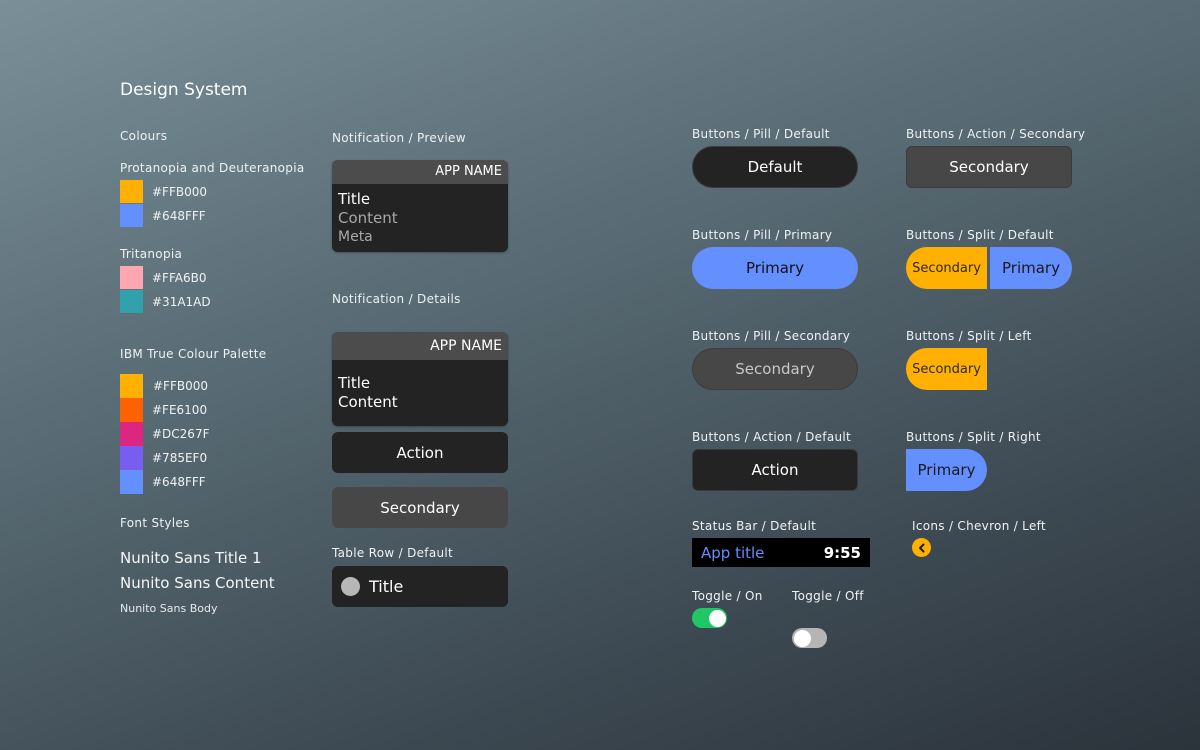  I want to click on font-styles-heading: Font Styles, so click(155, 523).